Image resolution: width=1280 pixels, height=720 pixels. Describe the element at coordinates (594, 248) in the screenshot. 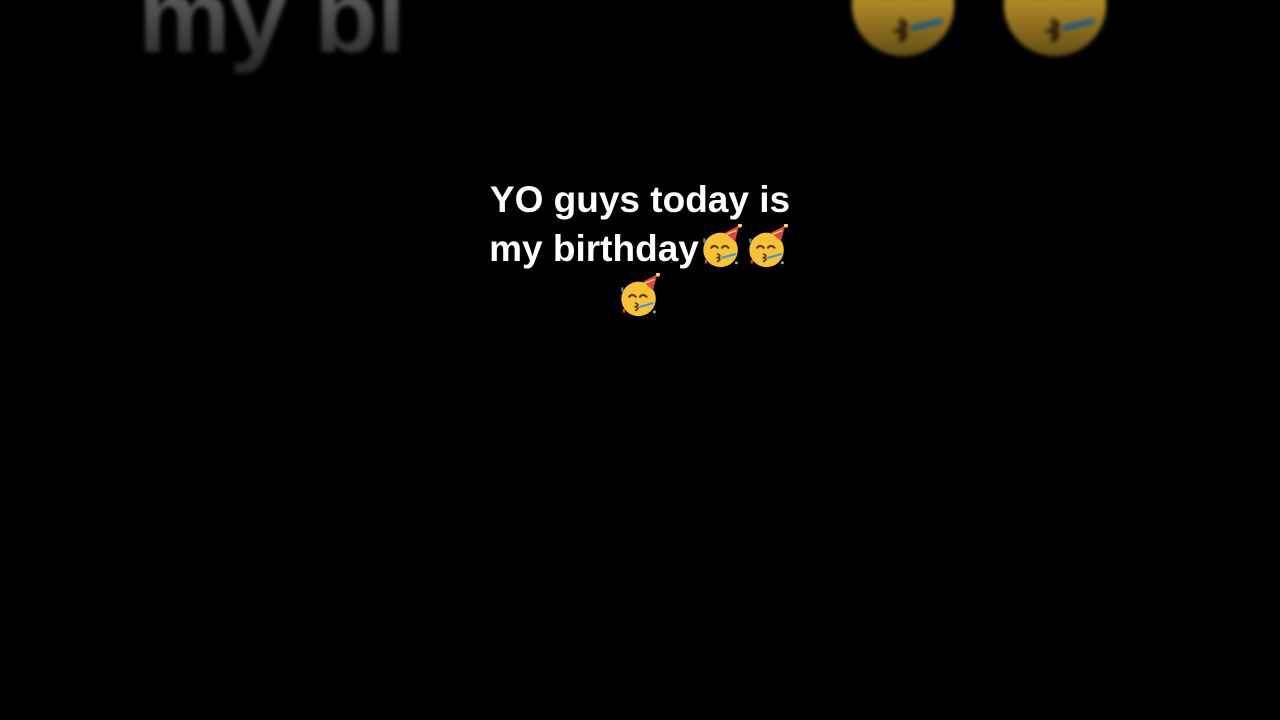

I see `caption-line-2-text: my birthday` at that location.